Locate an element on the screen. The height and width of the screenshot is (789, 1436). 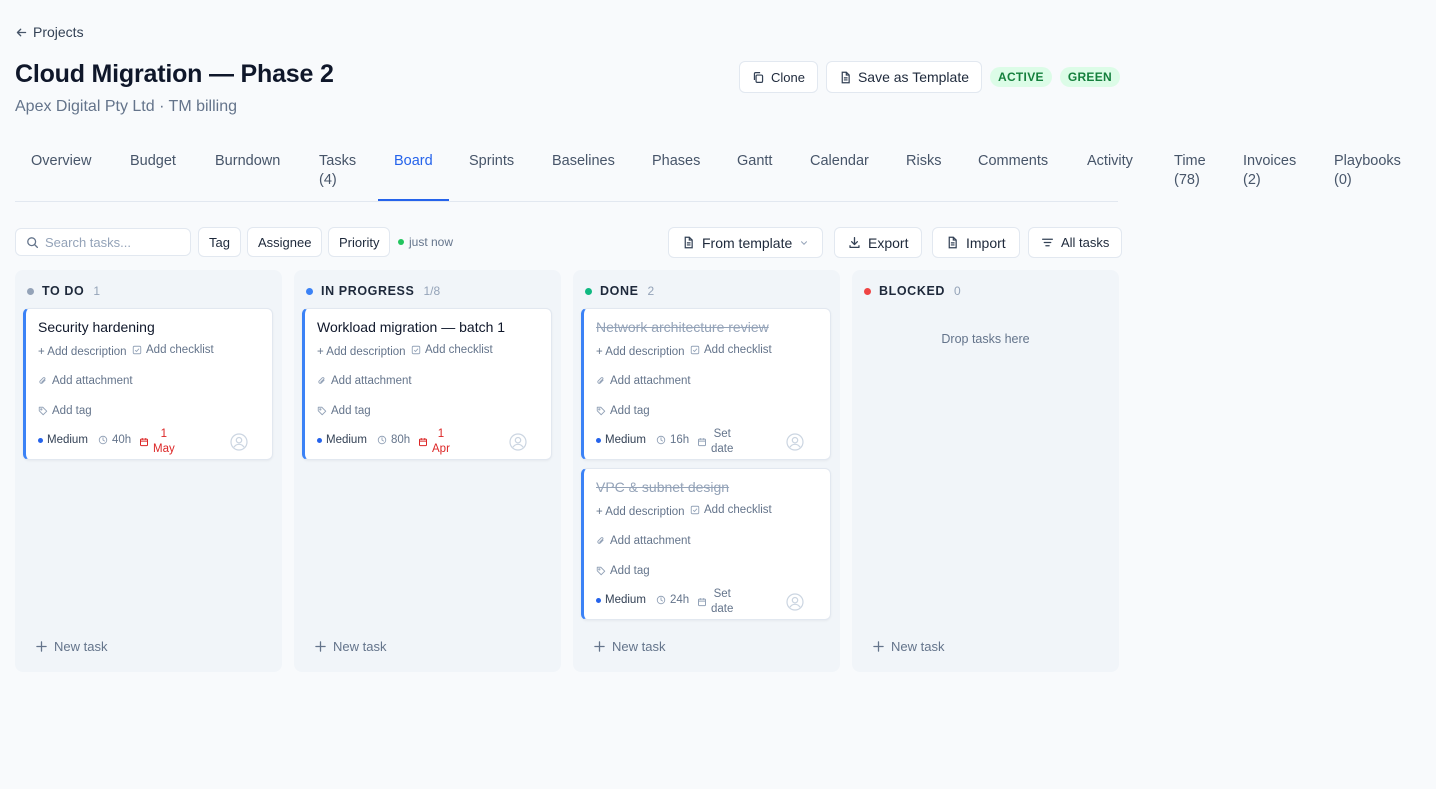
from-template-button: From template is located at coordinates (746, 242).